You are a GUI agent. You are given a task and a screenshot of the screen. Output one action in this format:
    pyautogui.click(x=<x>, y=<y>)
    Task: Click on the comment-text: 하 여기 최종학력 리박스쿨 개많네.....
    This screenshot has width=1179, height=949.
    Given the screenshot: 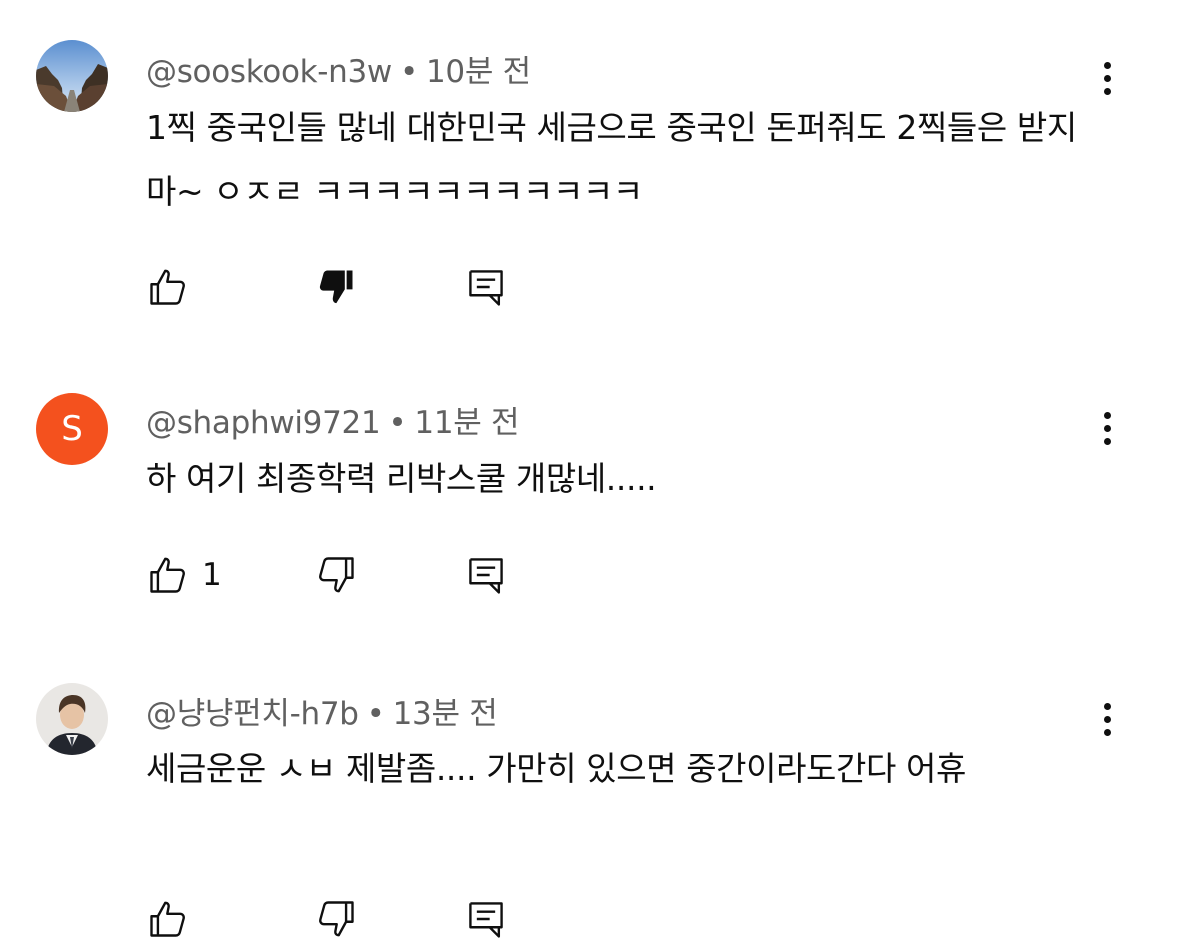 What is the action you would take?
    pyautogui.click(x=401, y=478)
    